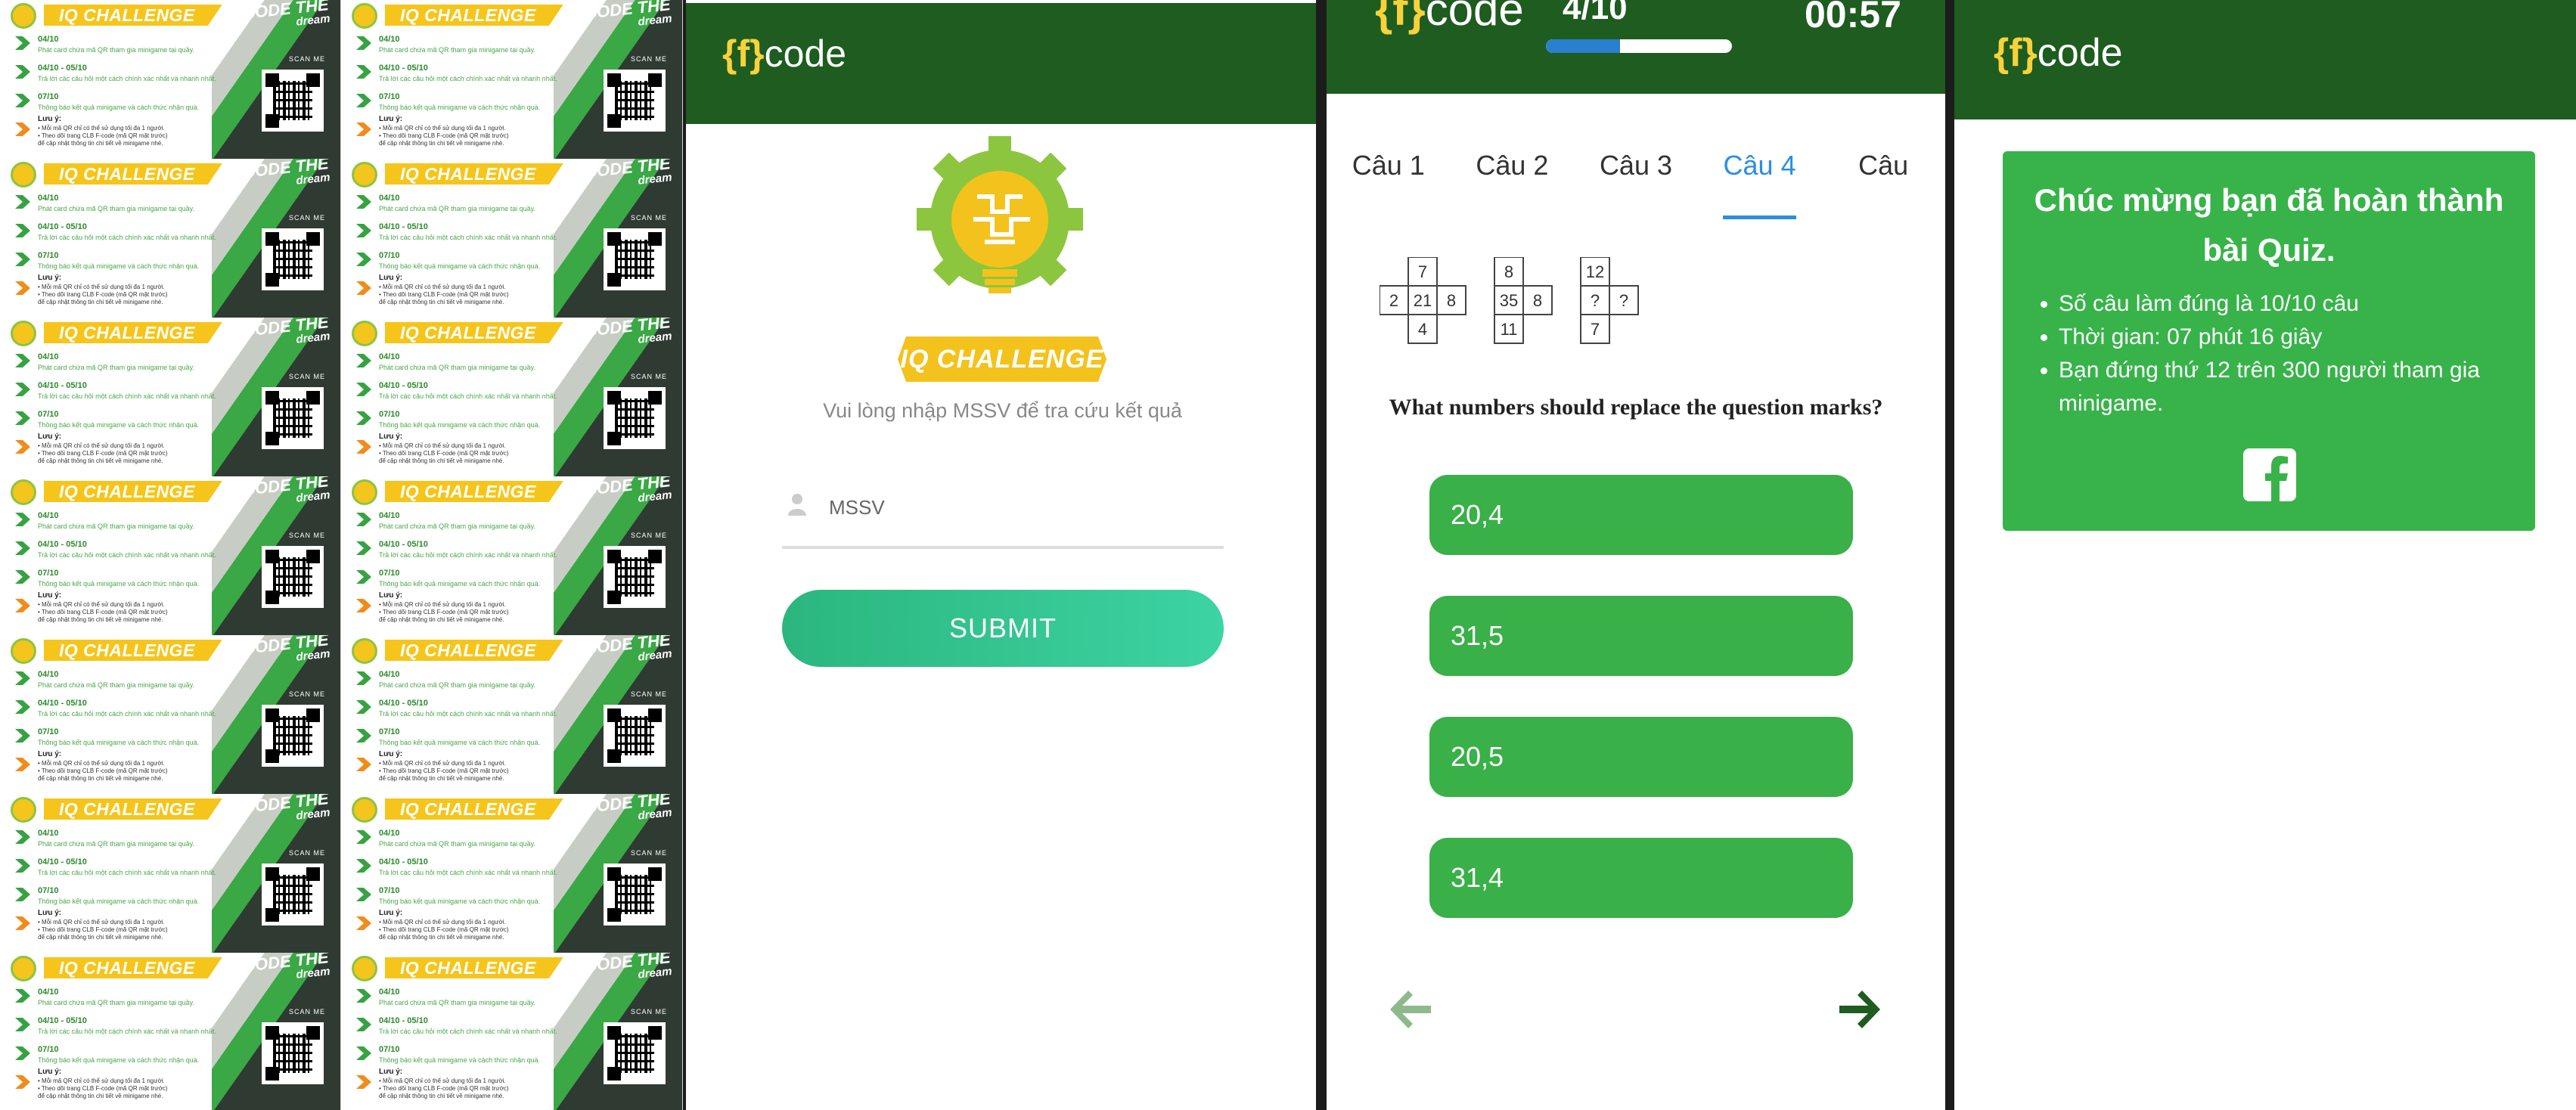  What do you see at coordinates (1422, 271) in the screenshot?
I see `puzzle-number: 7` at bounding box center [1422, 271].